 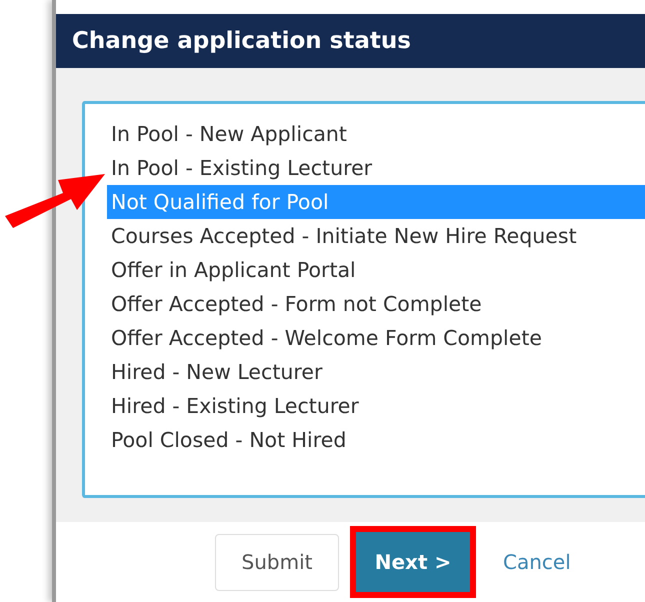 I want to click on status-option: In Pool - New Applicant, so click(x=376, y=134).